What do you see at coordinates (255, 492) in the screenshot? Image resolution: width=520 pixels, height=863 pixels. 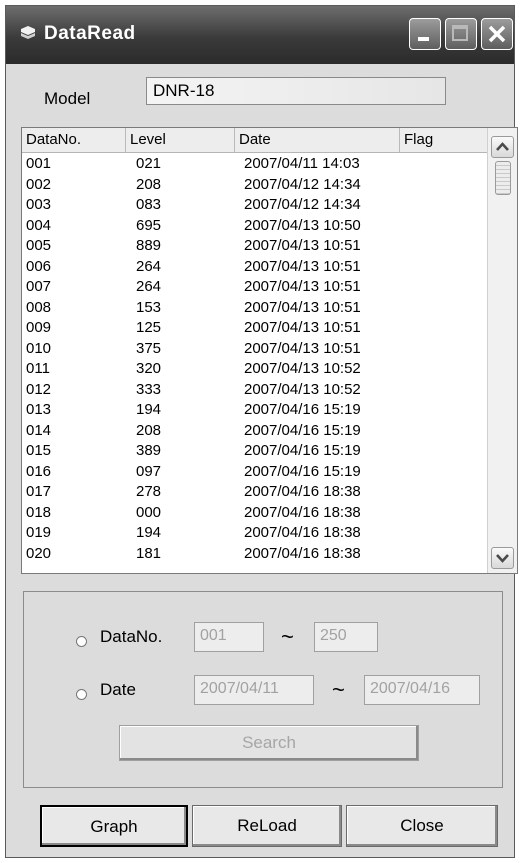 I see `table-row: 017 278 2007/04/16 18:38` at bounding box center [255, 492].